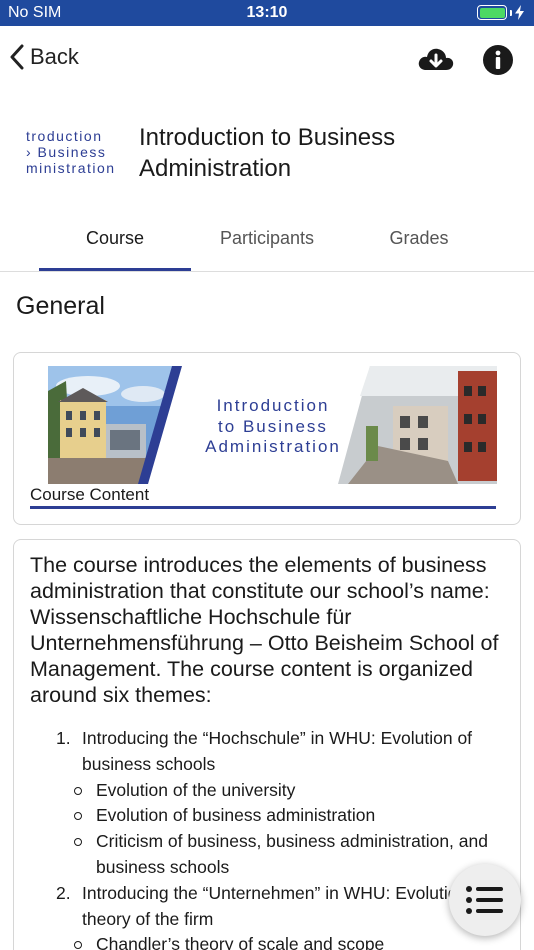  What do you see at coordinates (267, 238) in the screenshot?
I see `tab-participants: Participants` at bounding box center [267, 238].